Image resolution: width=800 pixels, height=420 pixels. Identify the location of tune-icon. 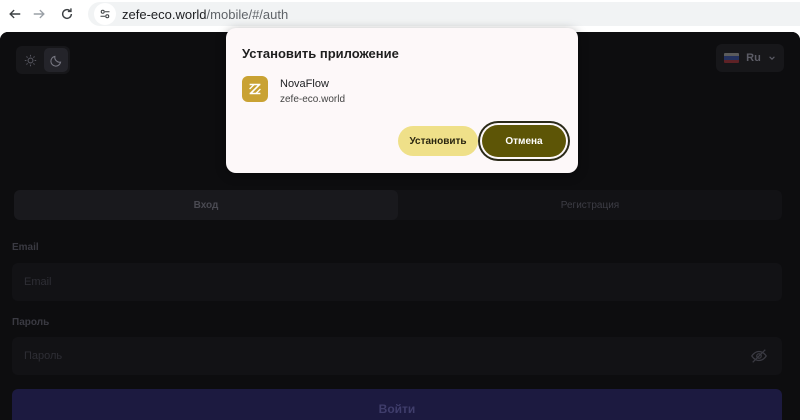
(105, 14).